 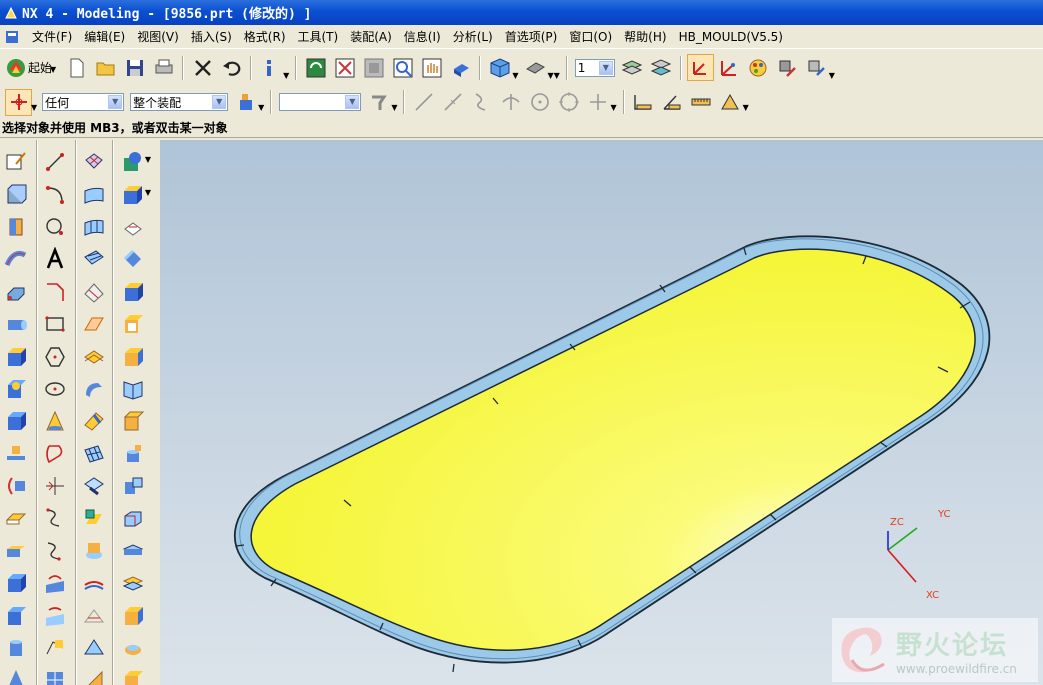 I want to click on law-extension-button, so click(x=94, y=615).